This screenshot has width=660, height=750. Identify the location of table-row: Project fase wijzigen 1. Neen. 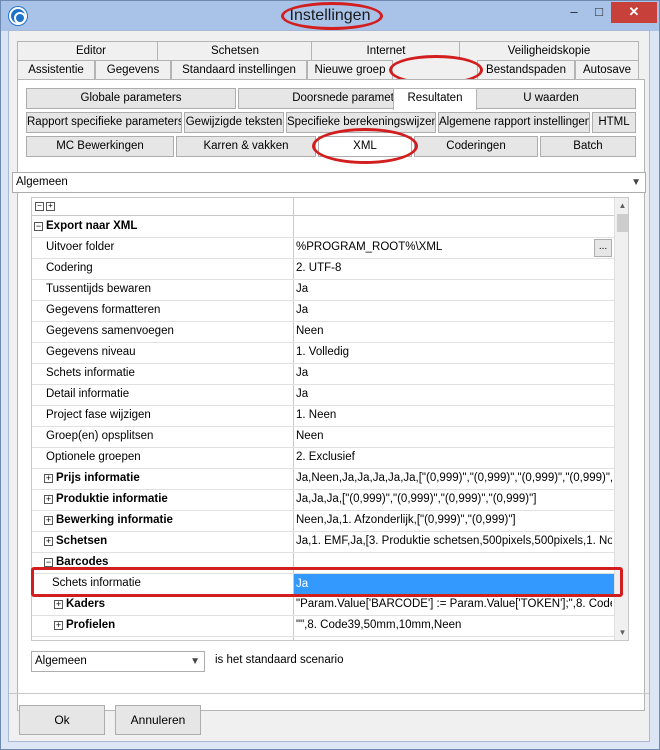
(323, 416).